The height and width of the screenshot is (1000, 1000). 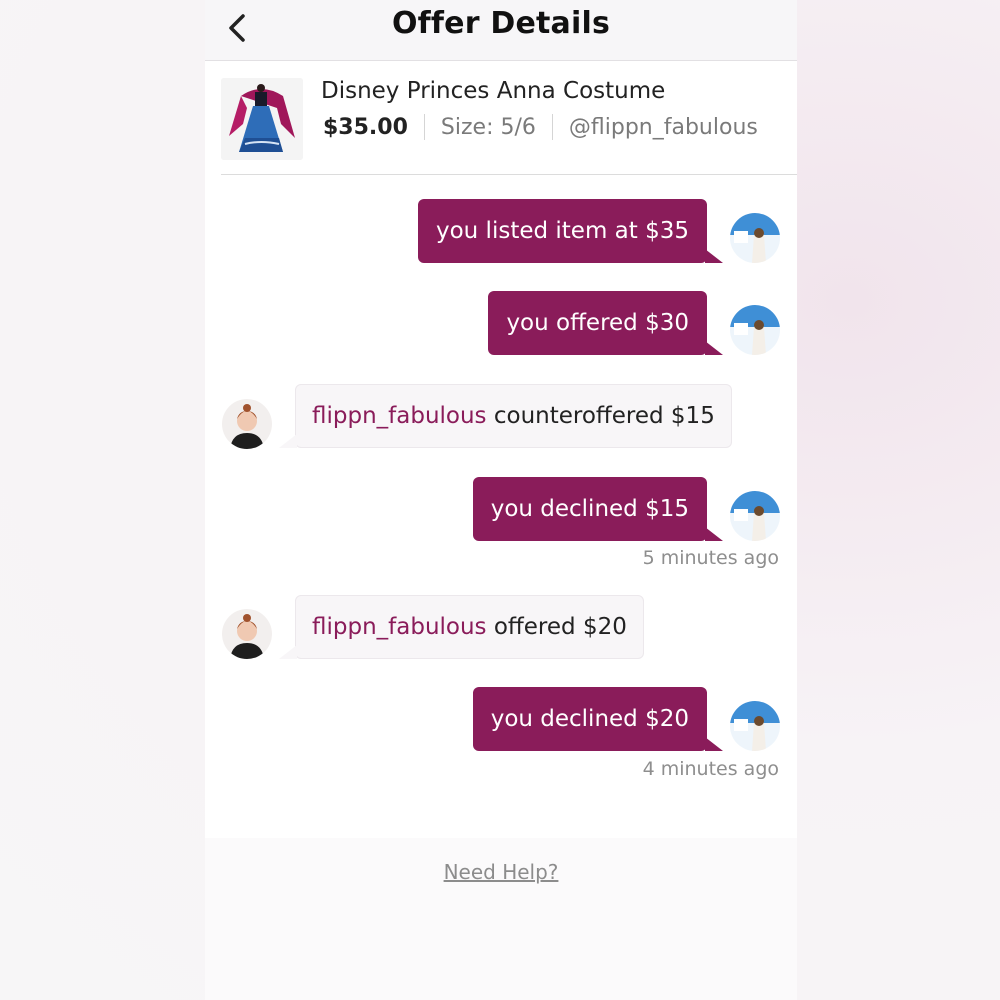 I want to click on message-text: offered $20, so click(x=556, y=627).